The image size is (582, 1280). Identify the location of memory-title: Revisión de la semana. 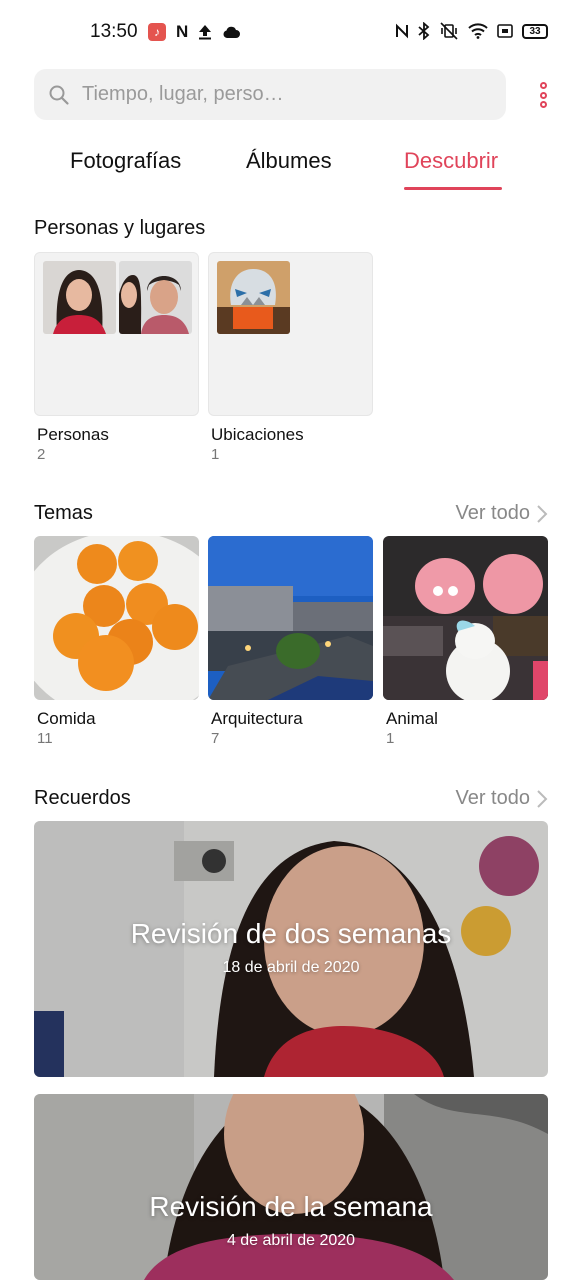
(291, 1206).